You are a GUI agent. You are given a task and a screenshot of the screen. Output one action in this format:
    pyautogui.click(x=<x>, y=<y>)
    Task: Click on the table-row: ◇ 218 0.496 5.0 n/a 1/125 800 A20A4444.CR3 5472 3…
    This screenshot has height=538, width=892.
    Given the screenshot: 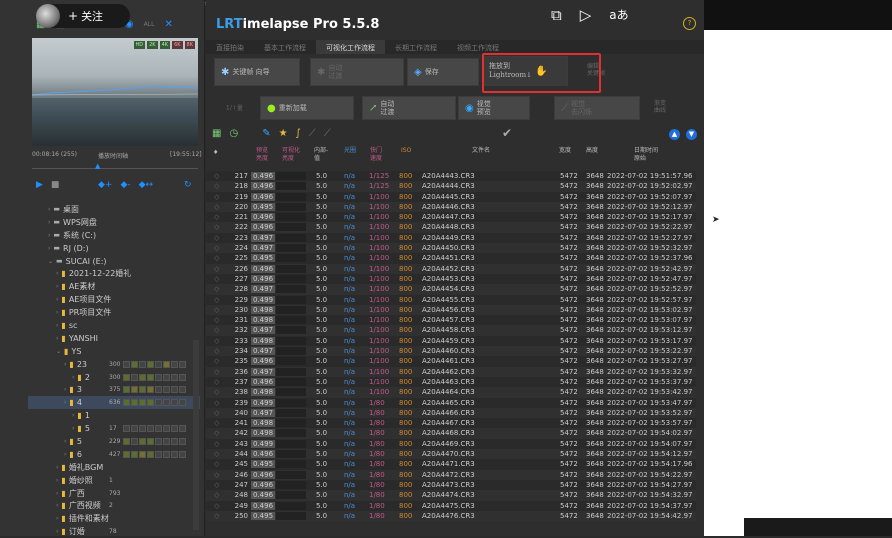 What is the action you would take?
    pyautogui.click(x=451, y=186)
    